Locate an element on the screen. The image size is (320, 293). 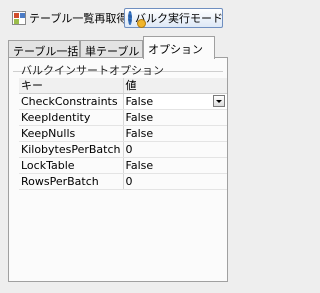
table-row: CheckConstraints False is located at coordinates (123, 101).